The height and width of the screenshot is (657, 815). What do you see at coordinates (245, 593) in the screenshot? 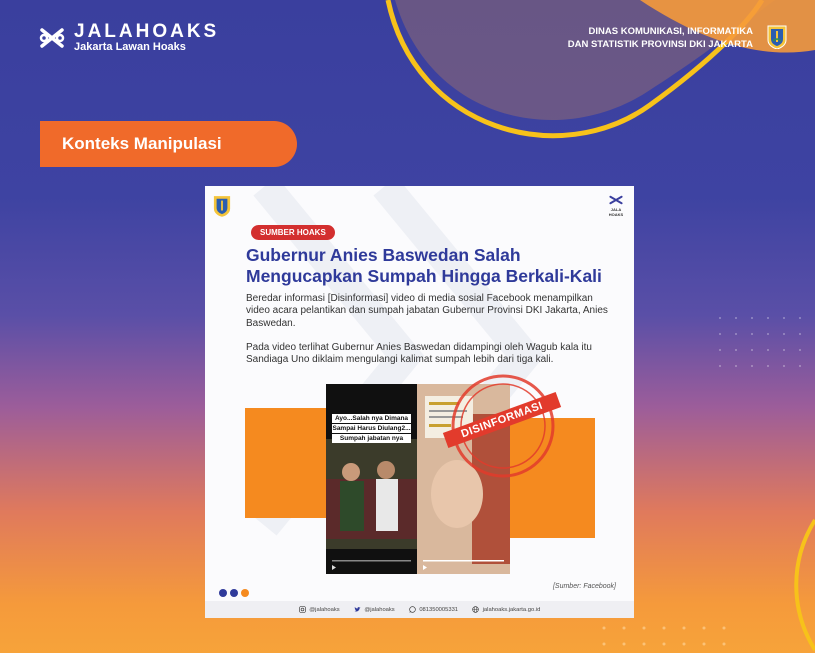
I see `dot-orange` at bounding box center [245, 593].